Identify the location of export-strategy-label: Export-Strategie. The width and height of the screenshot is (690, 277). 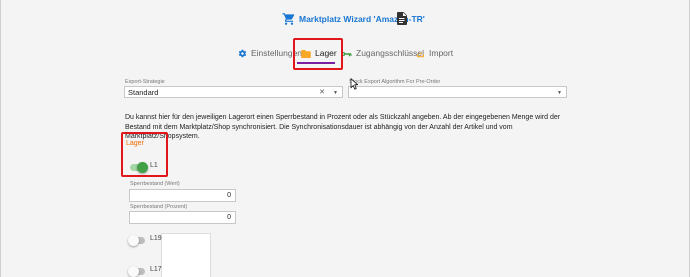
(145, 82).